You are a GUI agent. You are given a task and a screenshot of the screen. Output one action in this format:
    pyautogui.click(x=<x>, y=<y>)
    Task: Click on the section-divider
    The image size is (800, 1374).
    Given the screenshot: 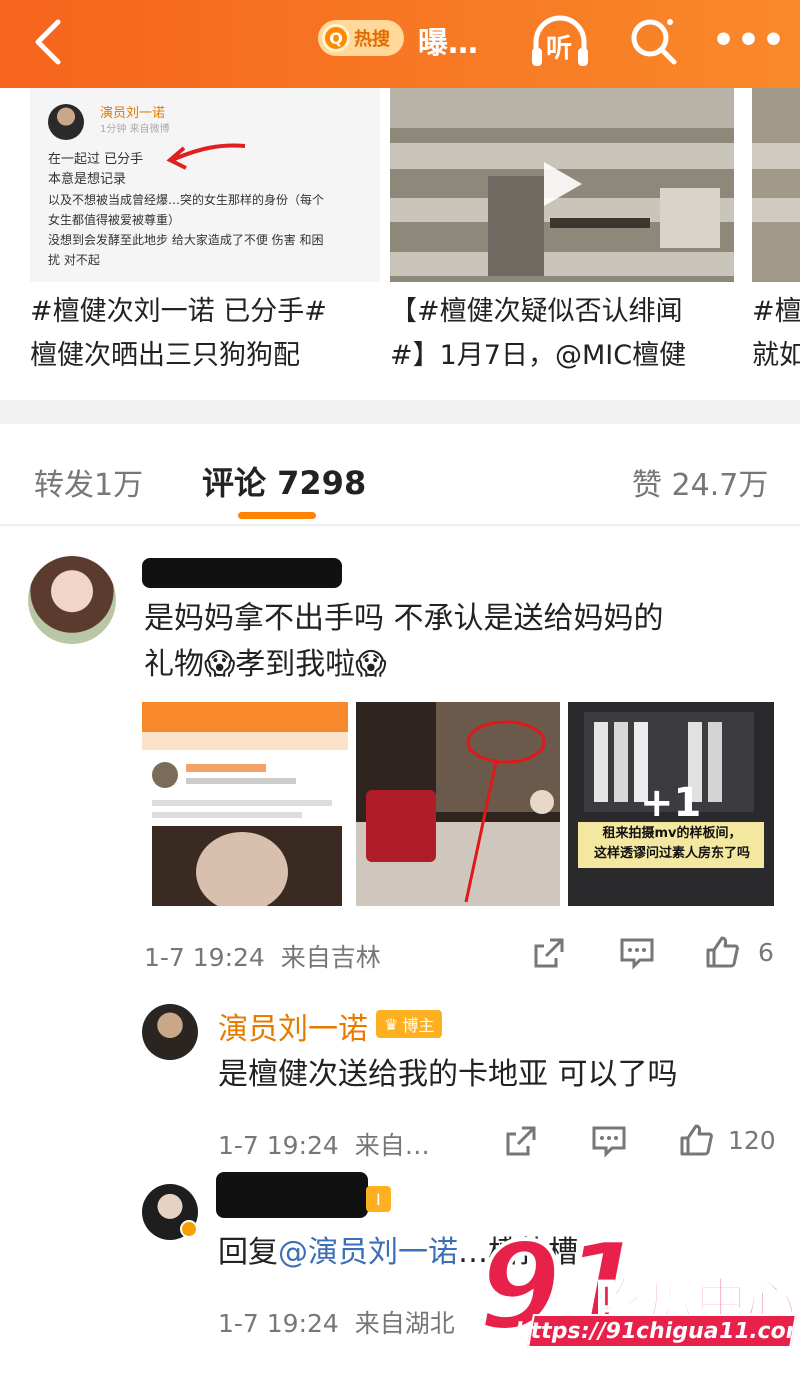 What is the action you would take?
    pyautogui.click(x=400, y=412)
    